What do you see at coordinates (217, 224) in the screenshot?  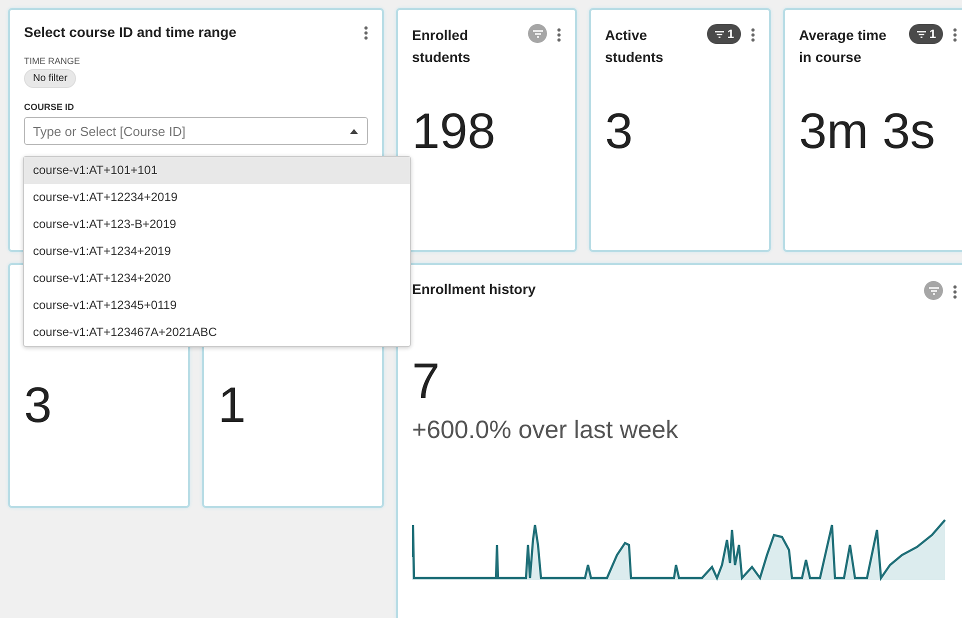 I see `dropdown-option: course-v1:AT+123-B+2019` at bounding box center [217, 224].